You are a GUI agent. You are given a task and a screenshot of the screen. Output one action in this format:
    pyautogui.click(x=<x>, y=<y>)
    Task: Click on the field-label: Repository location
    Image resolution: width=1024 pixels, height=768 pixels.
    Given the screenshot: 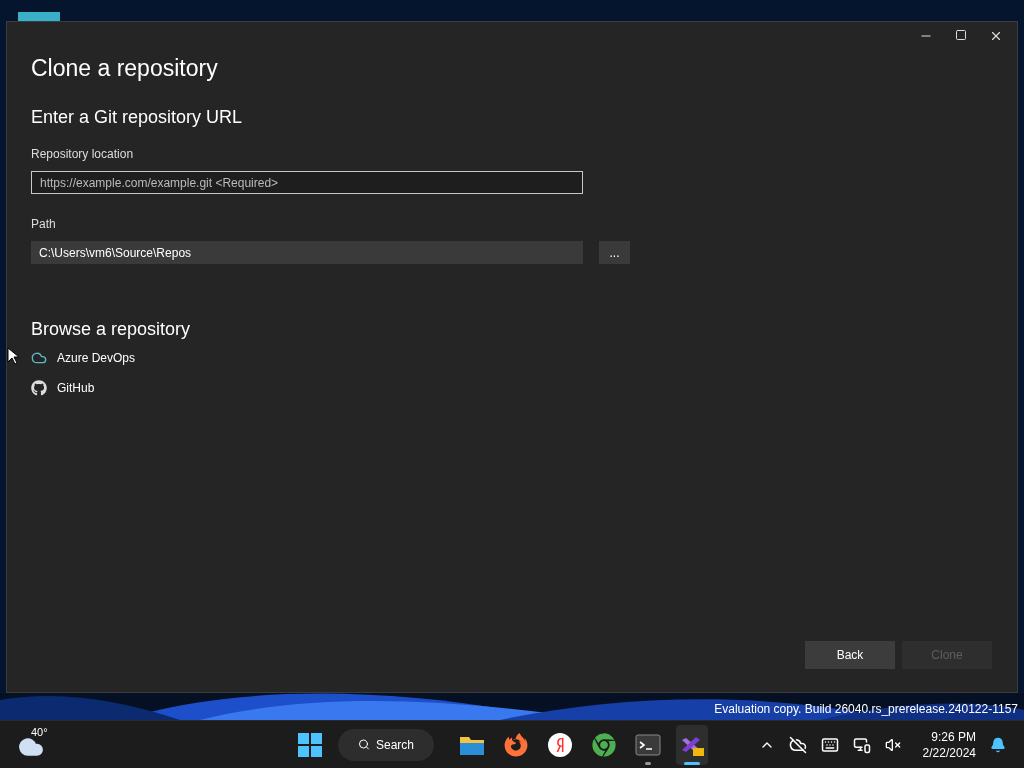 What is the action you would take?
    pyautogui.click(x=83, y=154)
    